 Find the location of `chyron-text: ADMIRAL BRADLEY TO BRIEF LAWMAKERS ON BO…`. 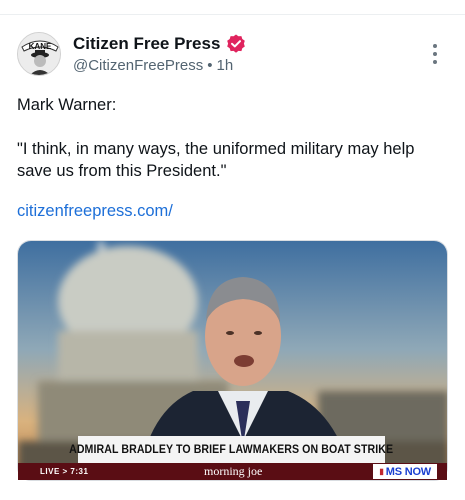

chyron-text: ADMIRAL BRADLEY TO BRIEF LAWMAKERS ON BO… is located at coordinates (231, 449).